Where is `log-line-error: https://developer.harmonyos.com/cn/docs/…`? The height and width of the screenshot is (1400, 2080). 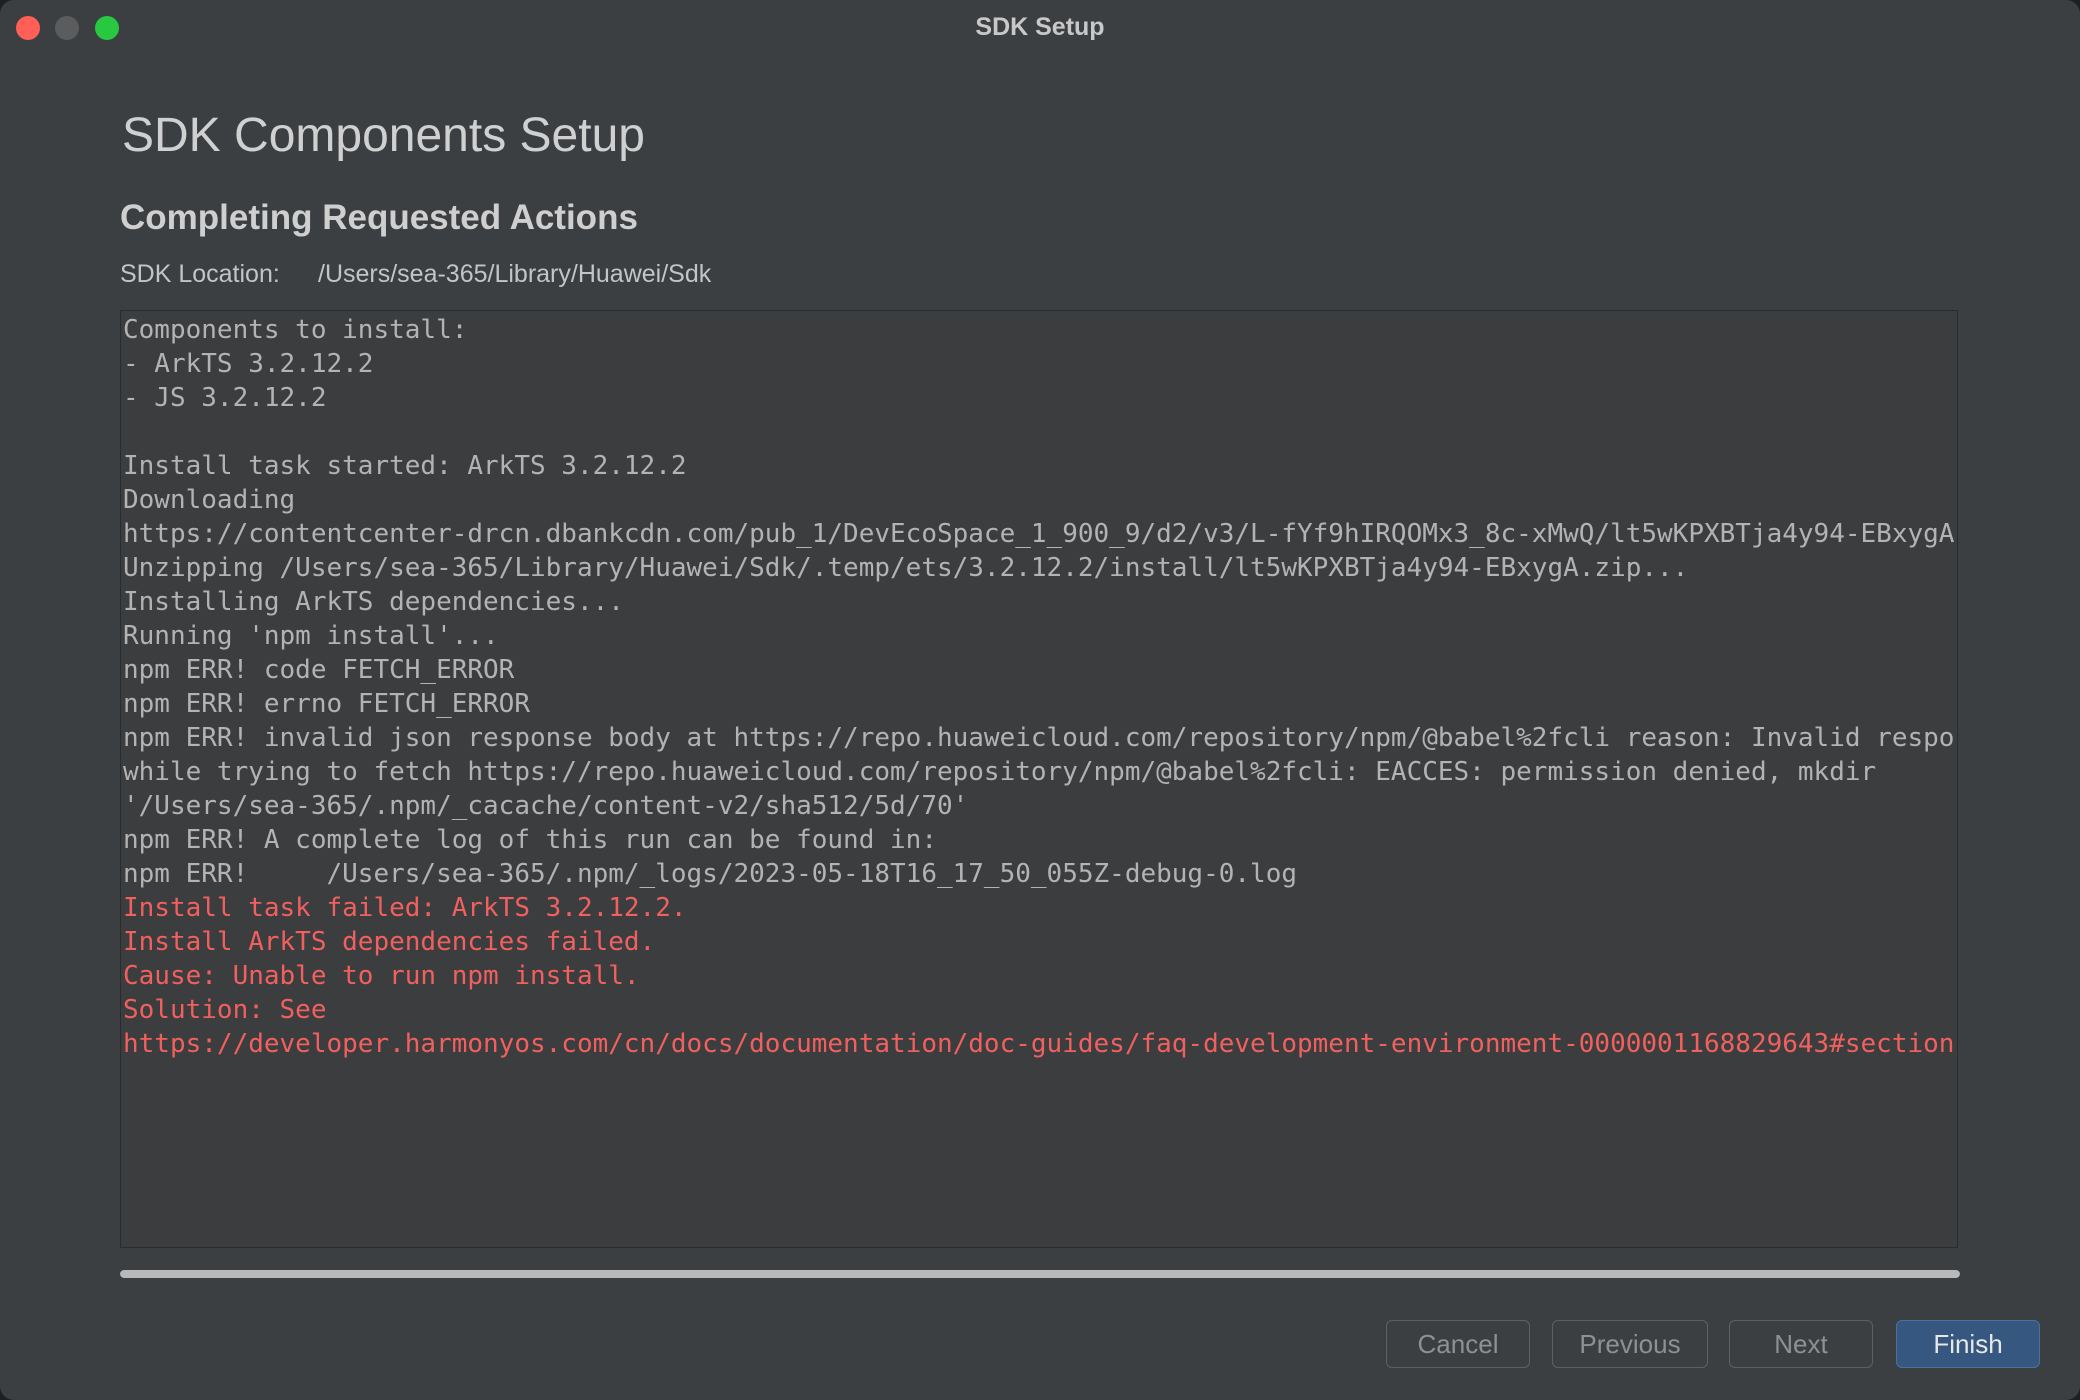
log-line-error: https://developer.harmonyos.com/cn/docs/… is located at coordinates (1040, 1044).